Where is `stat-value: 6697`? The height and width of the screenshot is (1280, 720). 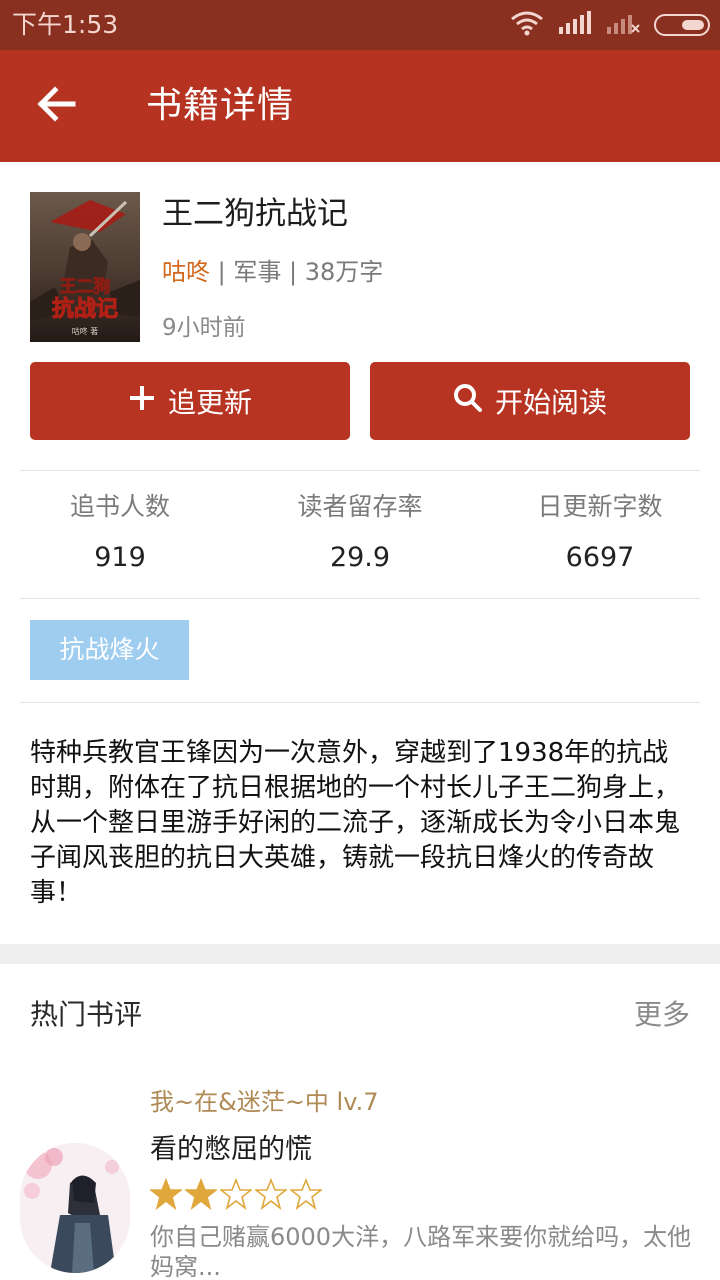
stat-value: 6697 is located at coordinates (600, 557).